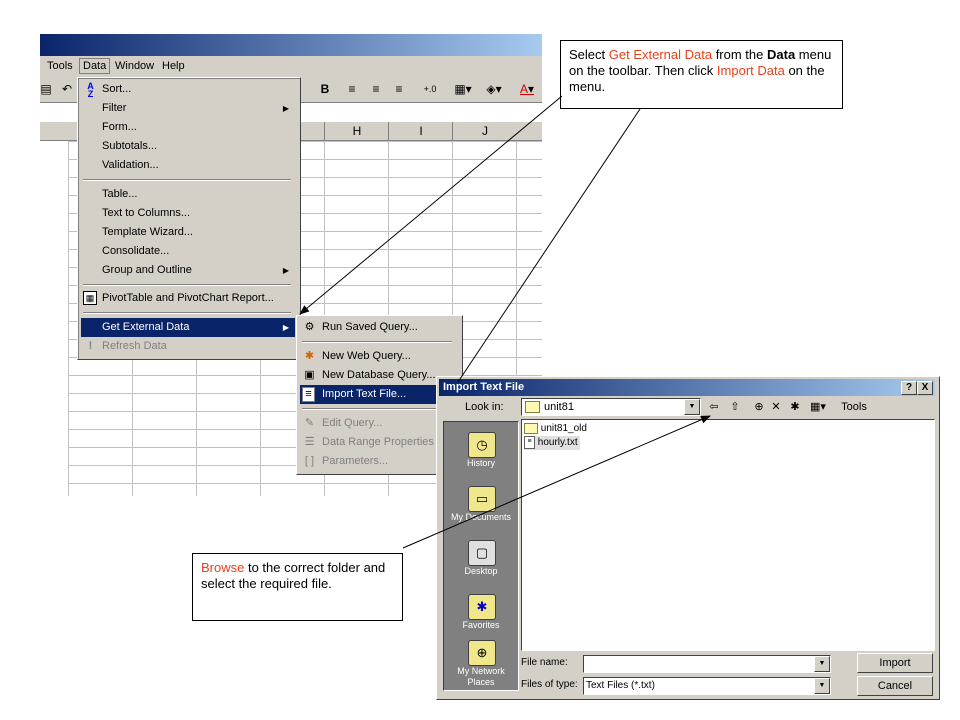 Image resolution: width=960 pixels, height=720 pixels. I want to click on arrow-to-look-in, so click(556, 482).